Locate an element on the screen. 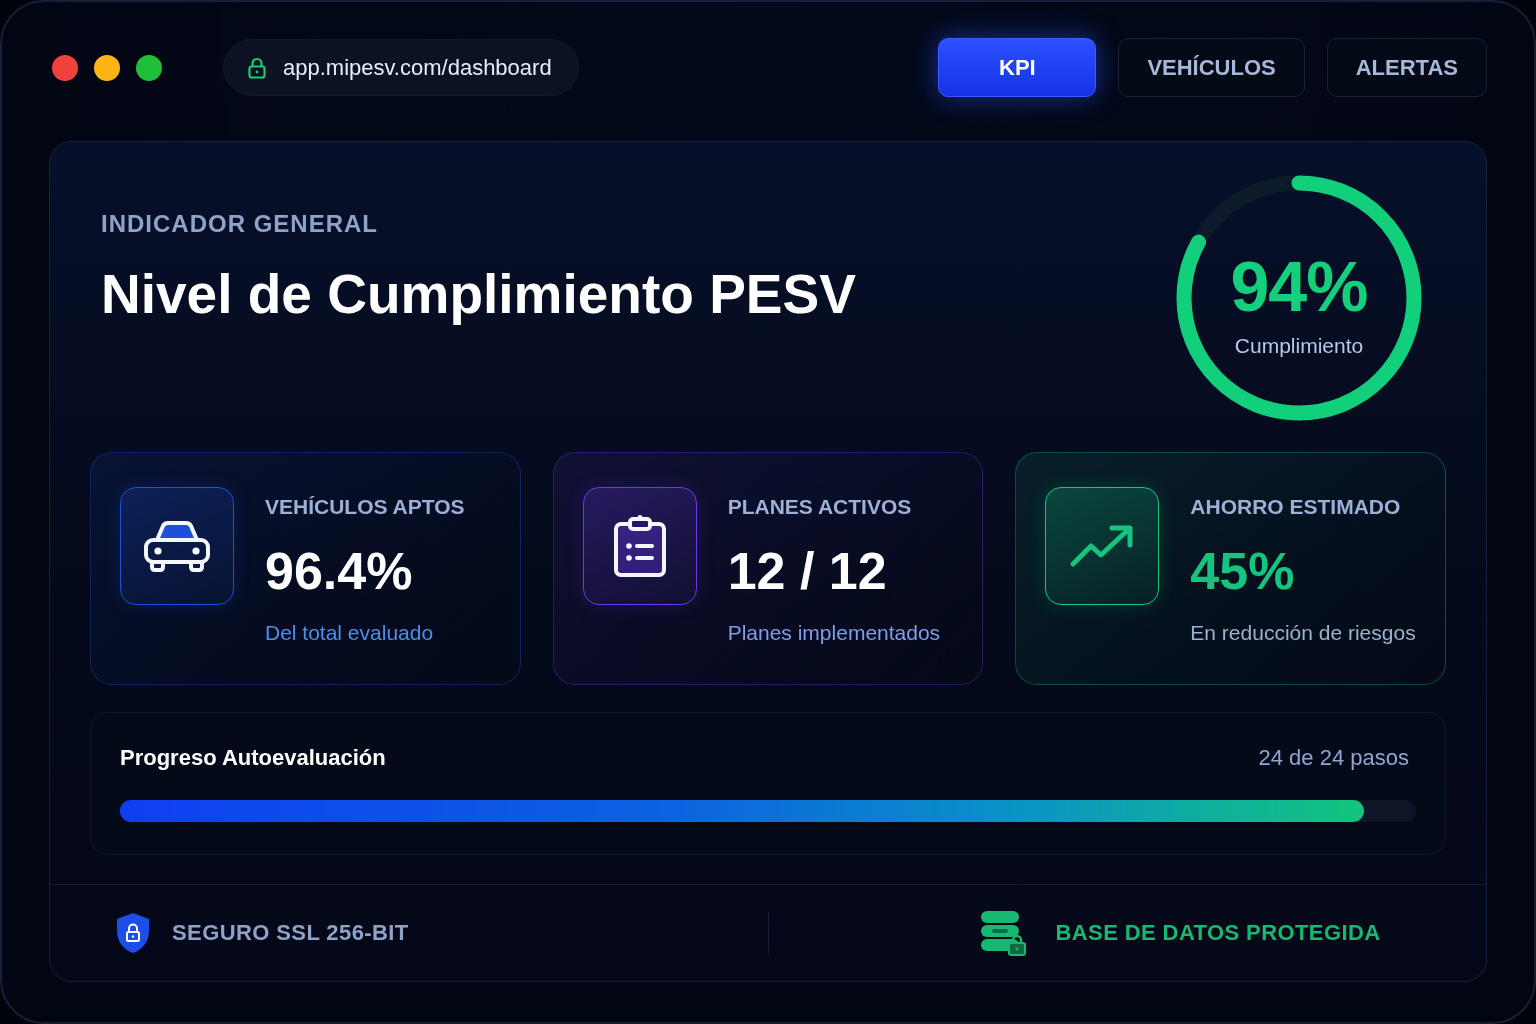 The image size is (1536, 1024). card-caption: Del total evaluado is located at coordinates (349, 633).